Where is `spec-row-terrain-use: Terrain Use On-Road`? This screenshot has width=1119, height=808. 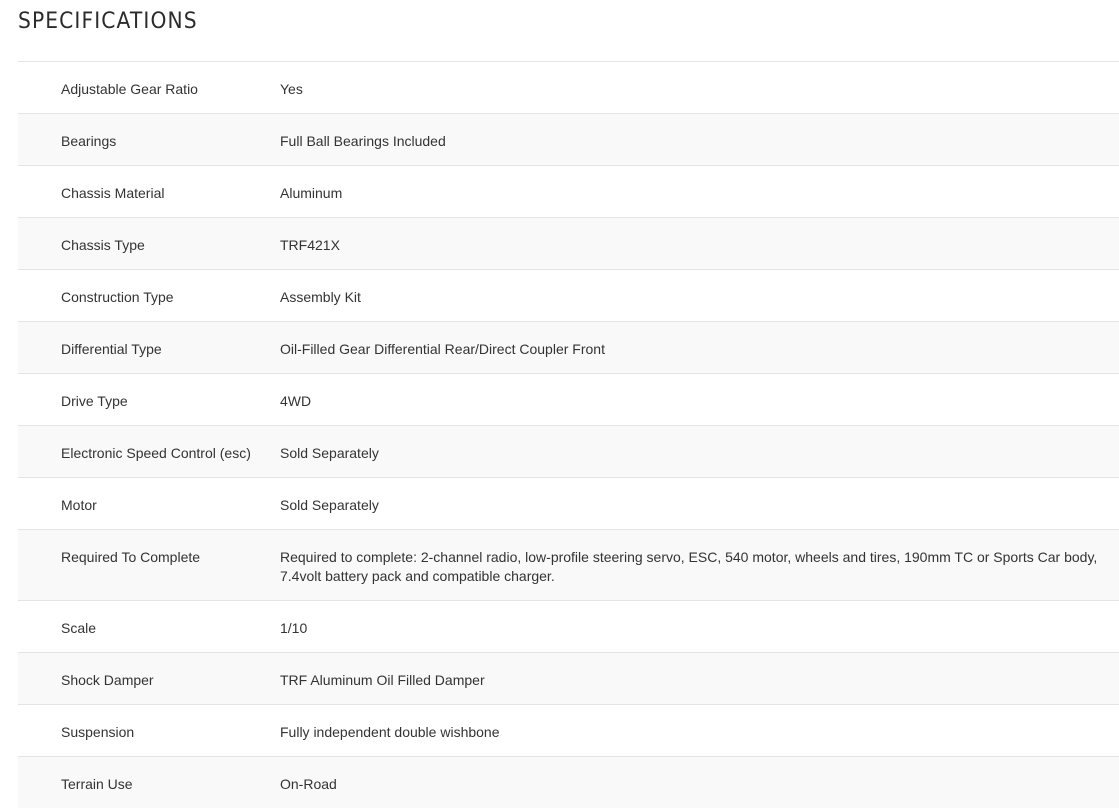
spec-row-terrain-use: Terrain Use On-Road is located at coordinates (568, 782).